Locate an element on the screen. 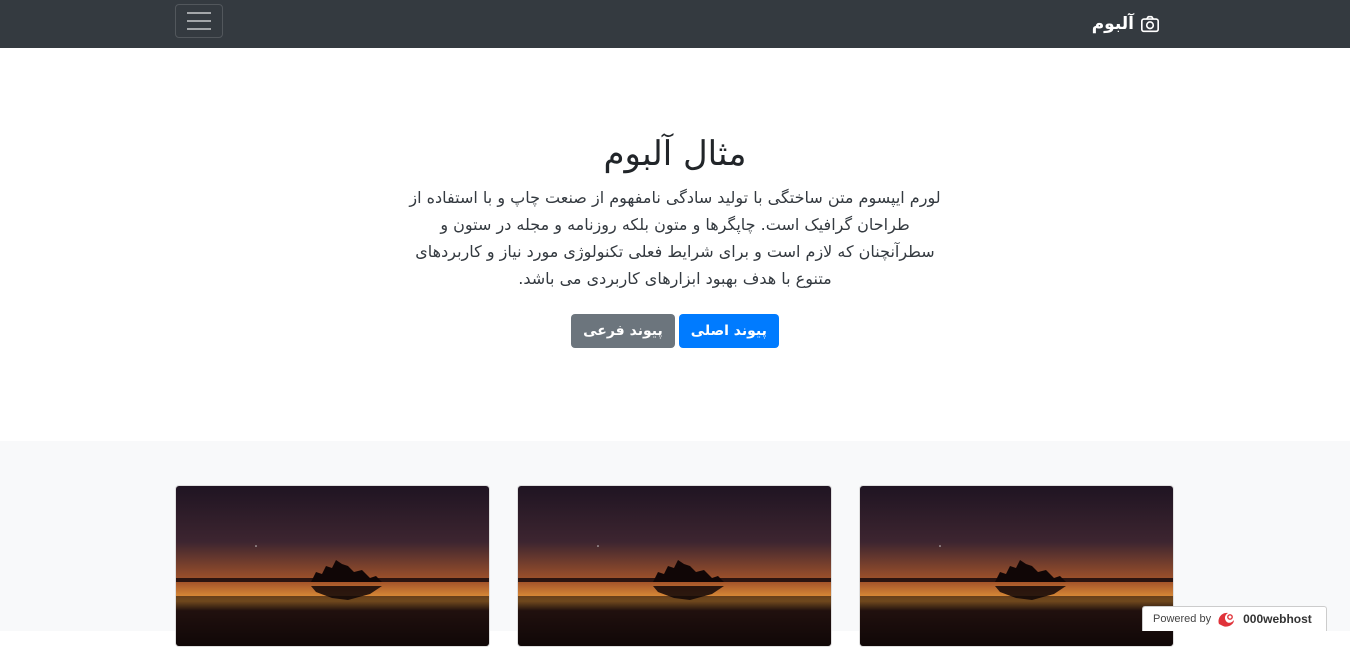  navbar-brand-link: آلبوم is located at coordinates (1126, 24).